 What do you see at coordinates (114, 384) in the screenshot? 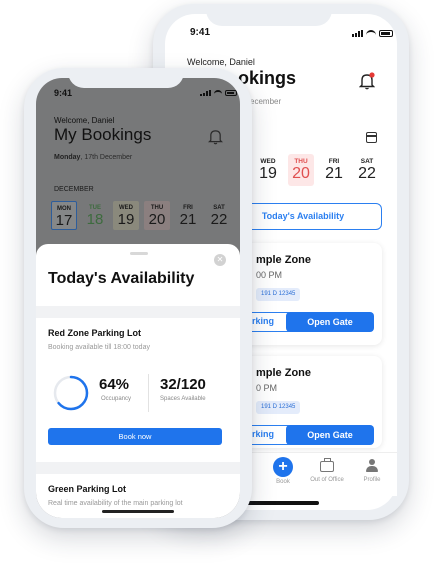
I see `occupancy-percent: 64%` at bounding box center [114, 384].